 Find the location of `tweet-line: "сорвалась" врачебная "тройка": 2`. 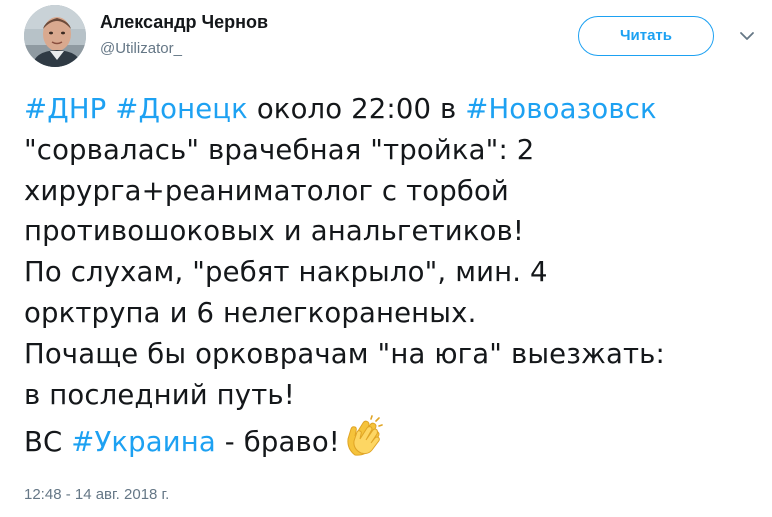

tweet-line: "сорвалась" врачебная "тройка": 2 is located at coordinates (396, 150).